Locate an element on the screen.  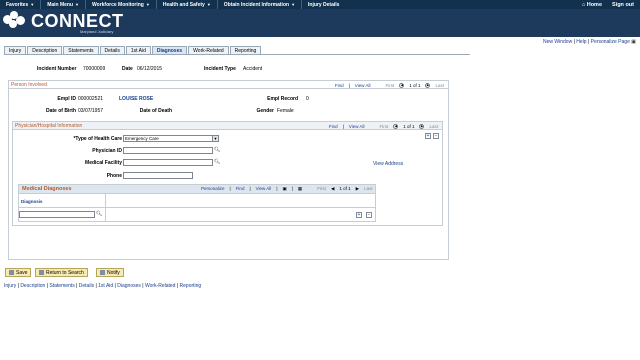
type-health-care-select: Emergency Care ▼ is located at coordinates (171, 138).